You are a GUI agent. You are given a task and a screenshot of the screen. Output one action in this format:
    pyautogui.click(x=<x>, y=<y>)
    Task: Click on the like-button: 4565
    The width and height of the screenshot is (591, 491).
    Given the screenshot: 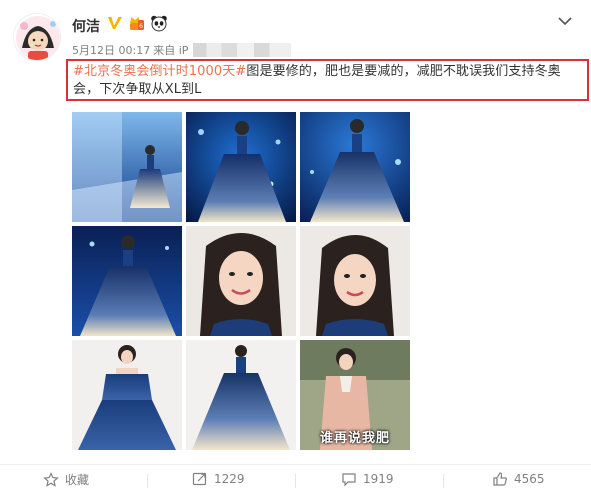 What is the action you would take?
    pyautogui.click(x=518, y=479)
    